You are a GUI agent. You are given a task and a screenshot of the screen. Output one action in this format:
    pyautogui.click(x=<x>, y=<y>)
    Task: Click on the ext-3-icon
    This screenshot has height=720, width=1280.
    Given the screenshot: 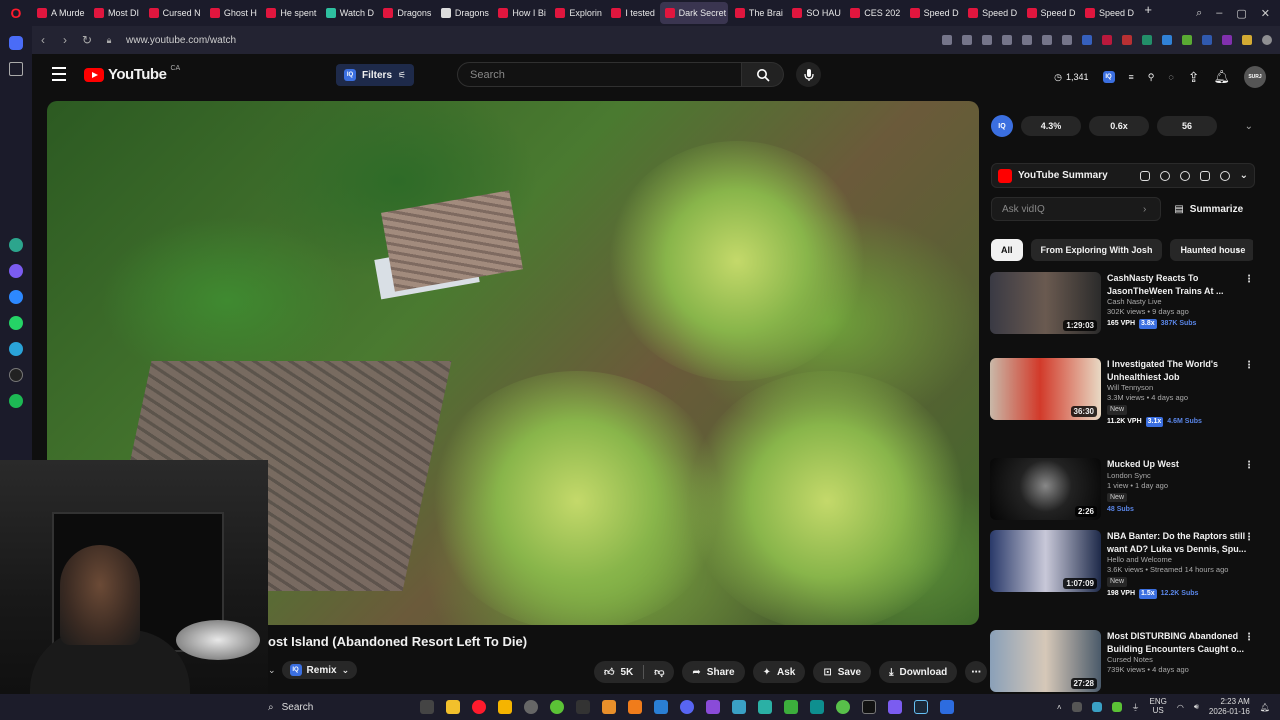 What is the action you would take?
    pyautogui.click(x=1127, y=40)
    